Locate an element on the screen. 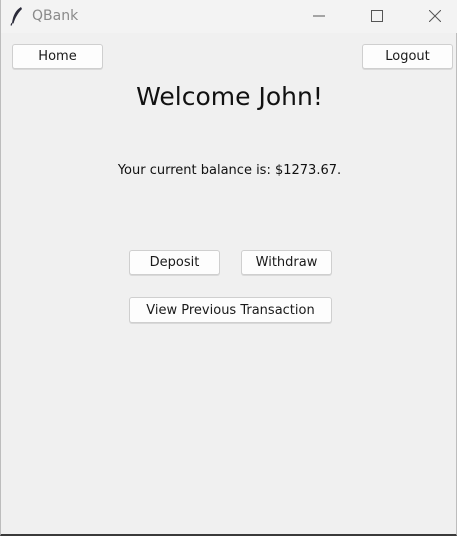  withdraw-button: Withdraw is located at coordinates (286, 262).